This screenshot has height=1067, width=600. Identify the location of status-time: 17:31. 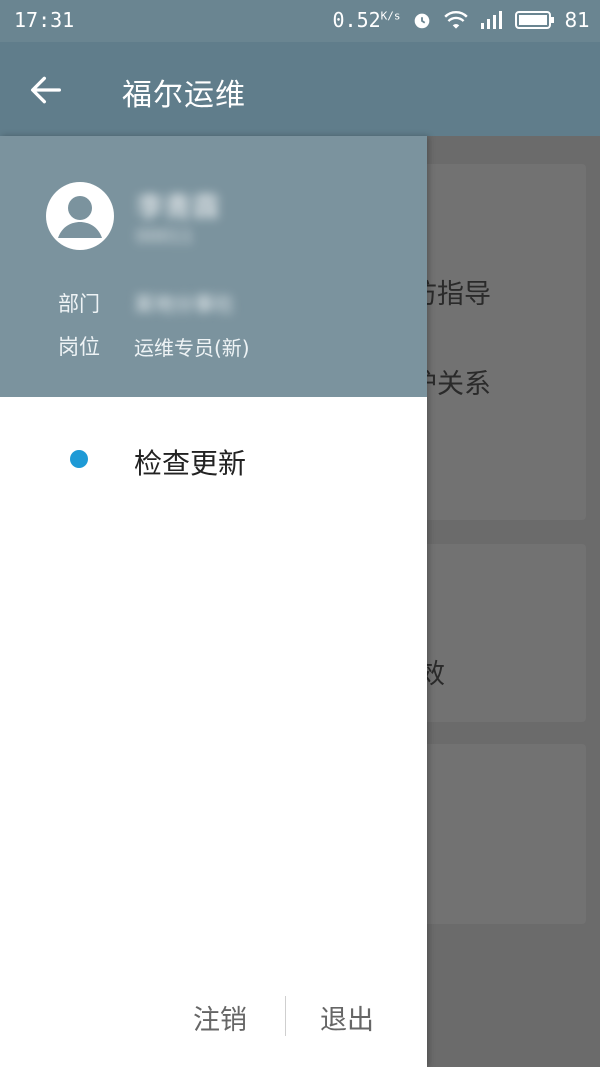
(44, 20).